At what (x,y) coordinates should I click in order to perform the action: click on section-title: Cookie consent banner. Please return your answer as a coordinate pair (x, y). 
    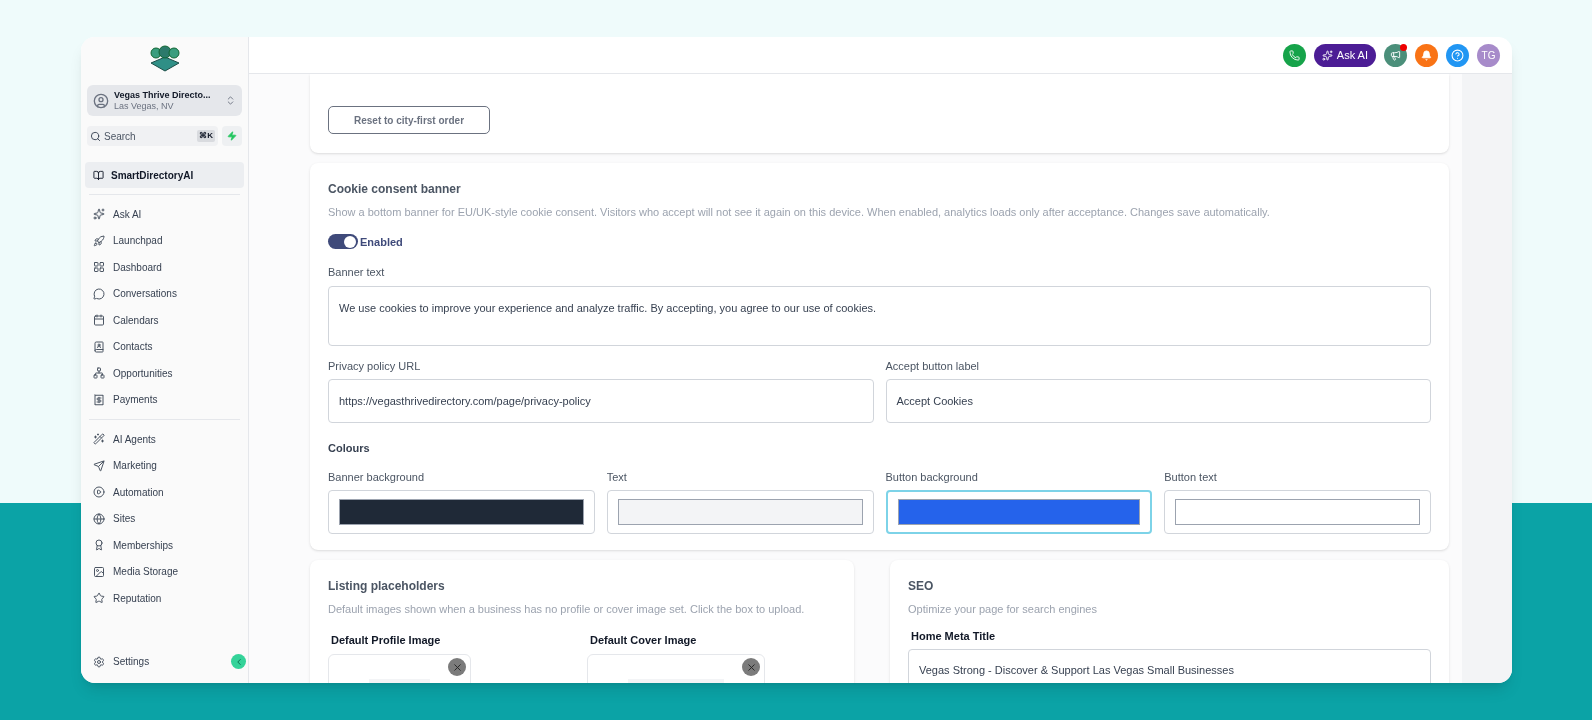
    Looking at the image, I should click on (395, 189).